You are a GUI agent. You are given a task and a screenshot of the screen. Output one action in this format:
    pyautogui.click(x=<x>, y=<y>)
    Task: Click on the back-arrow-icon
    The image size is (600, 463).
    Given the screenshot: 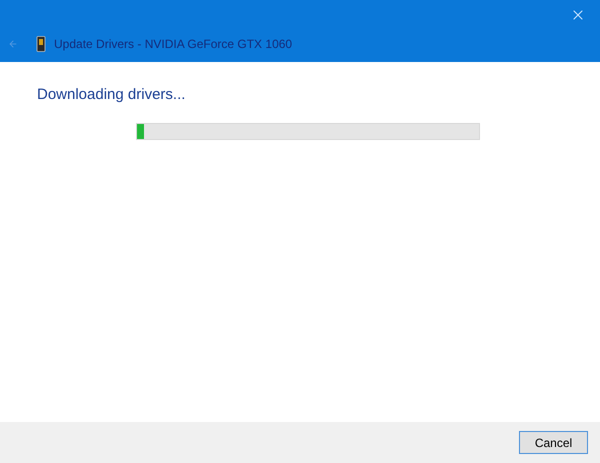 What is the action you would take?
    pyautogui.click(x=13, y=44)
    